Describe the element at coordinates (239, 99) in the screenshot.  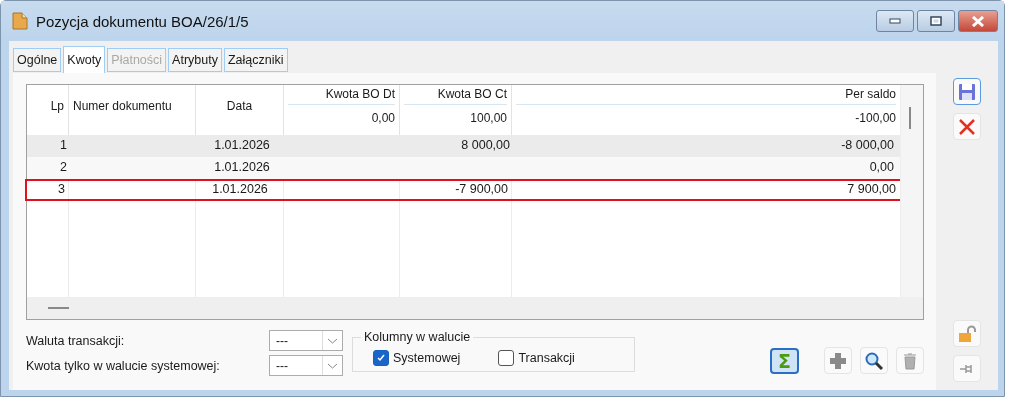
I see `column-header: Data` at that location.